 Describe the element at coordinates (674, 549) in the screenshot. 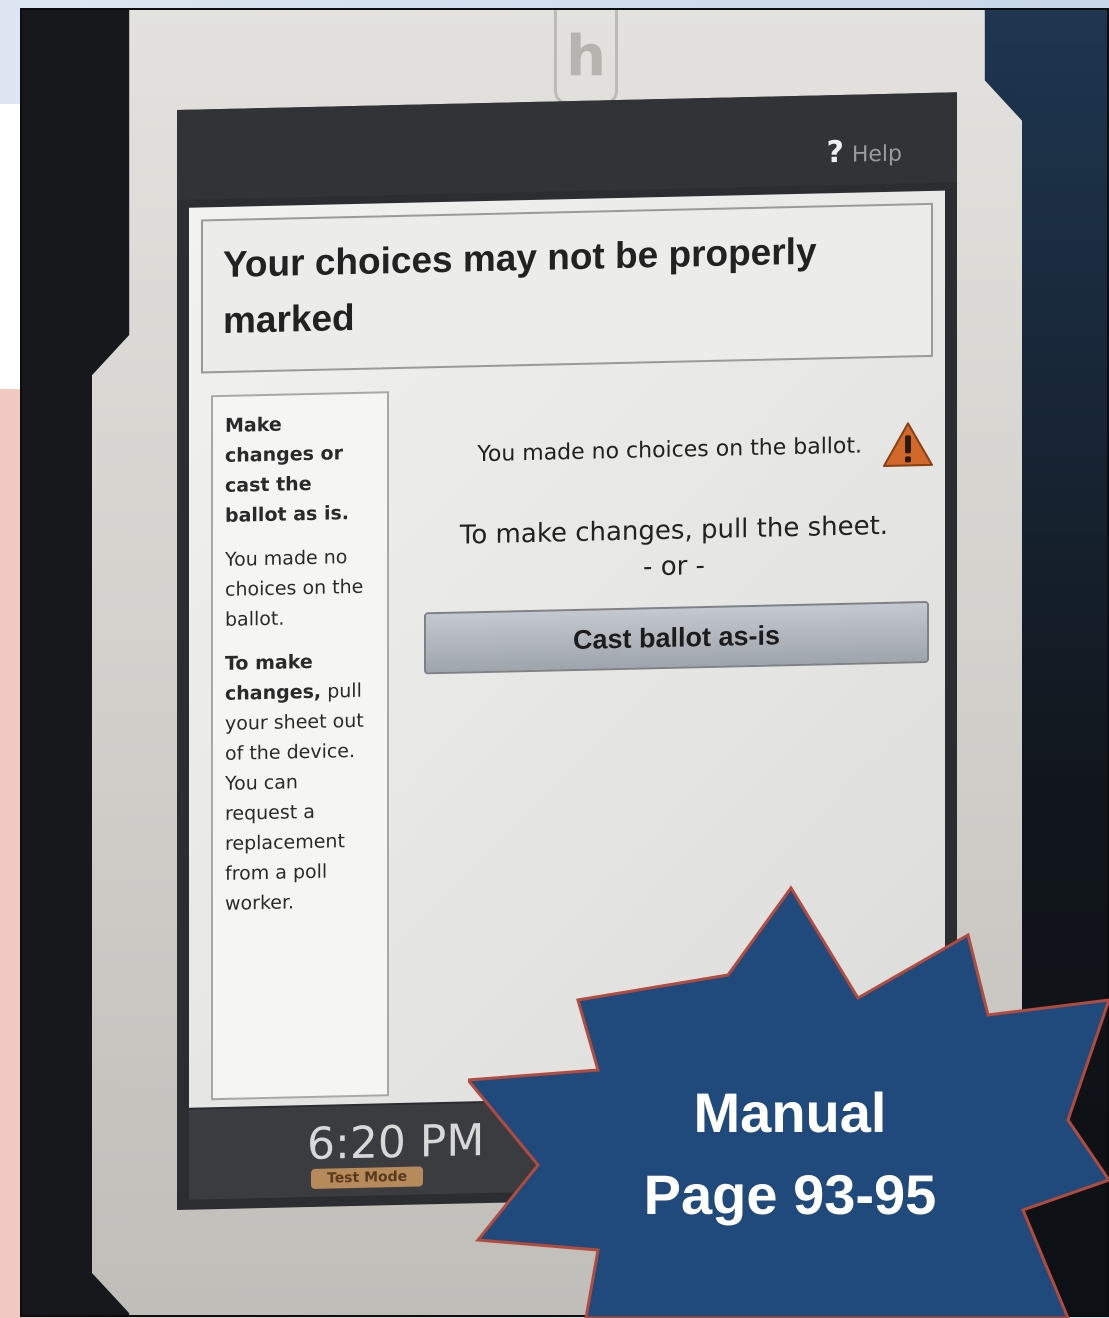

I see `instruction-block: To make changes, pull the sheet. - or -` at that location.